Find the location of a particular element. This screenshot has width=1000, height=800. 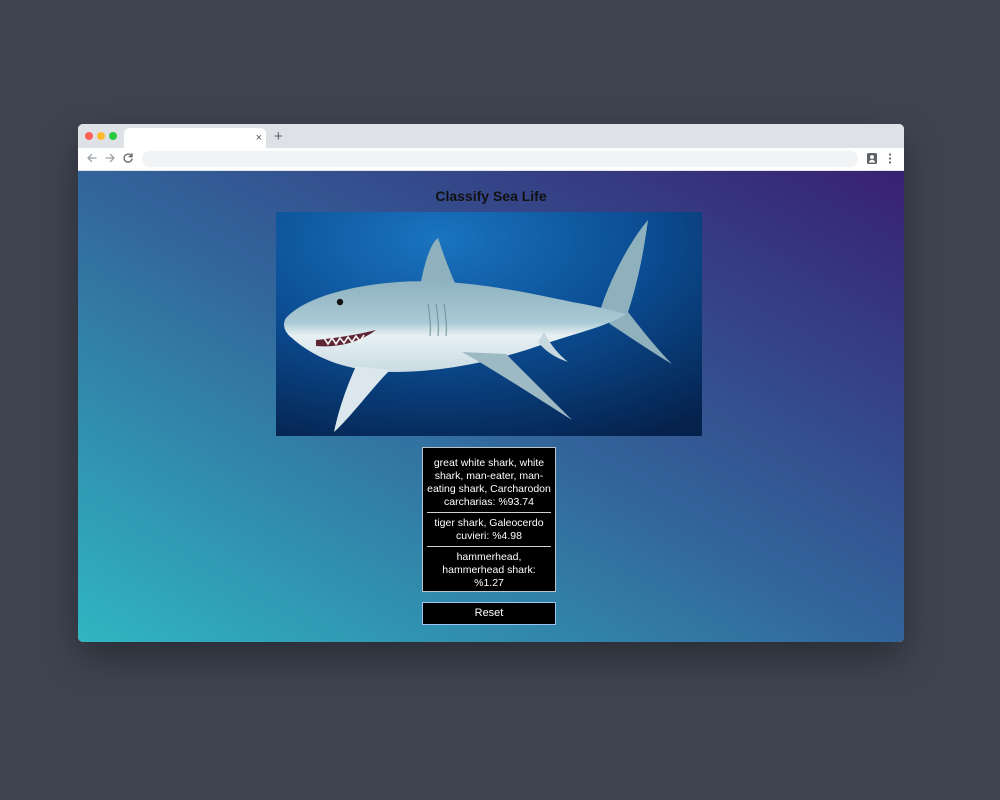

prediction-item-3: hammerhead, hammerhead shark: %1.27 is located at coordinates (489, 569).